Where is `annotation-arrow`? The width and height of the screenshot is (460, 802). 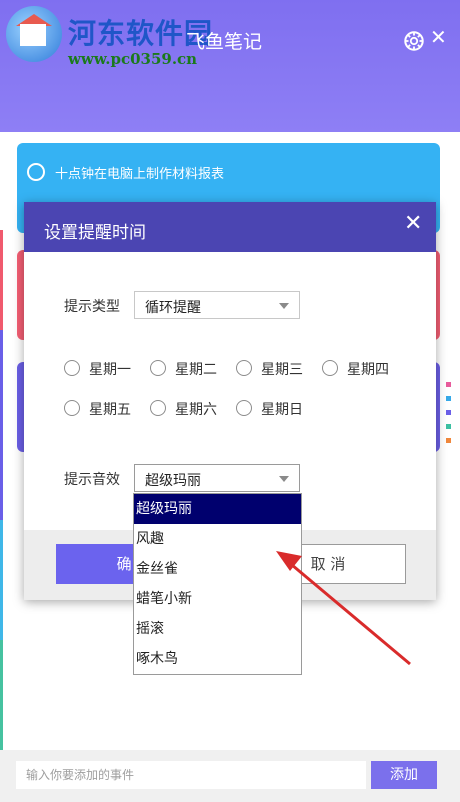 annotation-arrow is located at coordinates (343, 608).